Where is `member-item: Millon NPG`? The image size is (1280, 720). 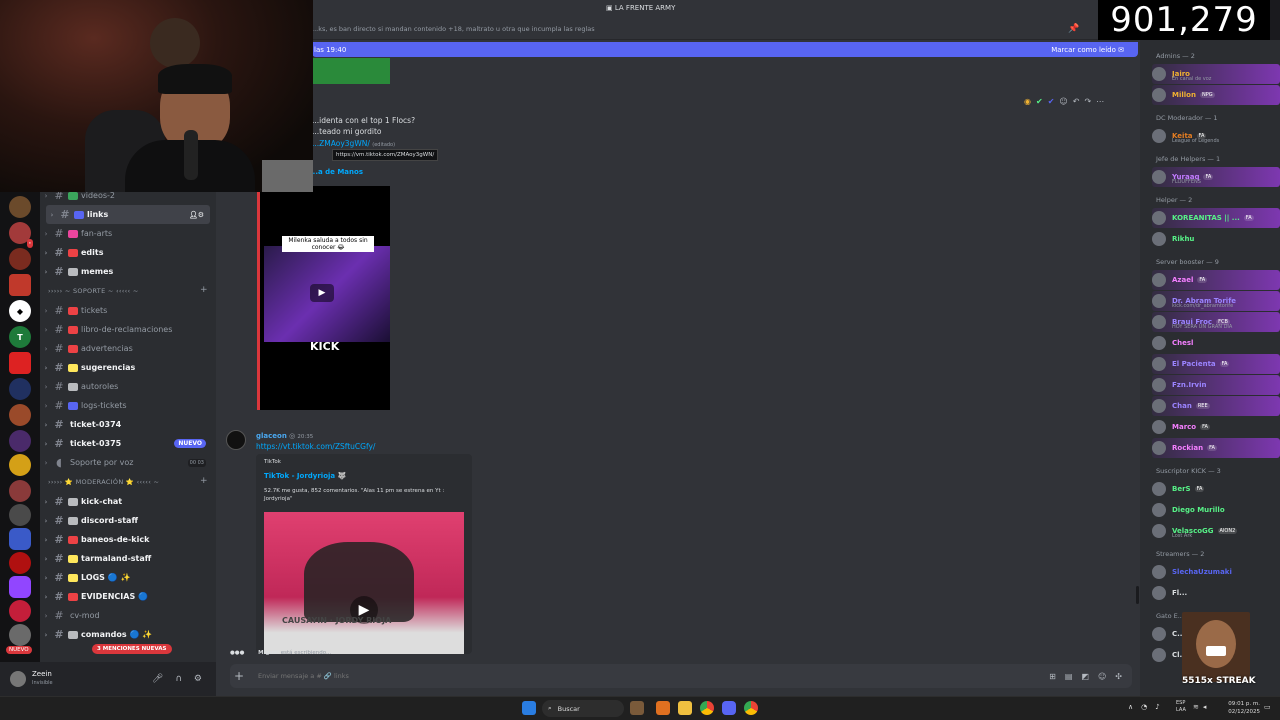 member-item: Millon NPG is located at coordinates (1216, 95).